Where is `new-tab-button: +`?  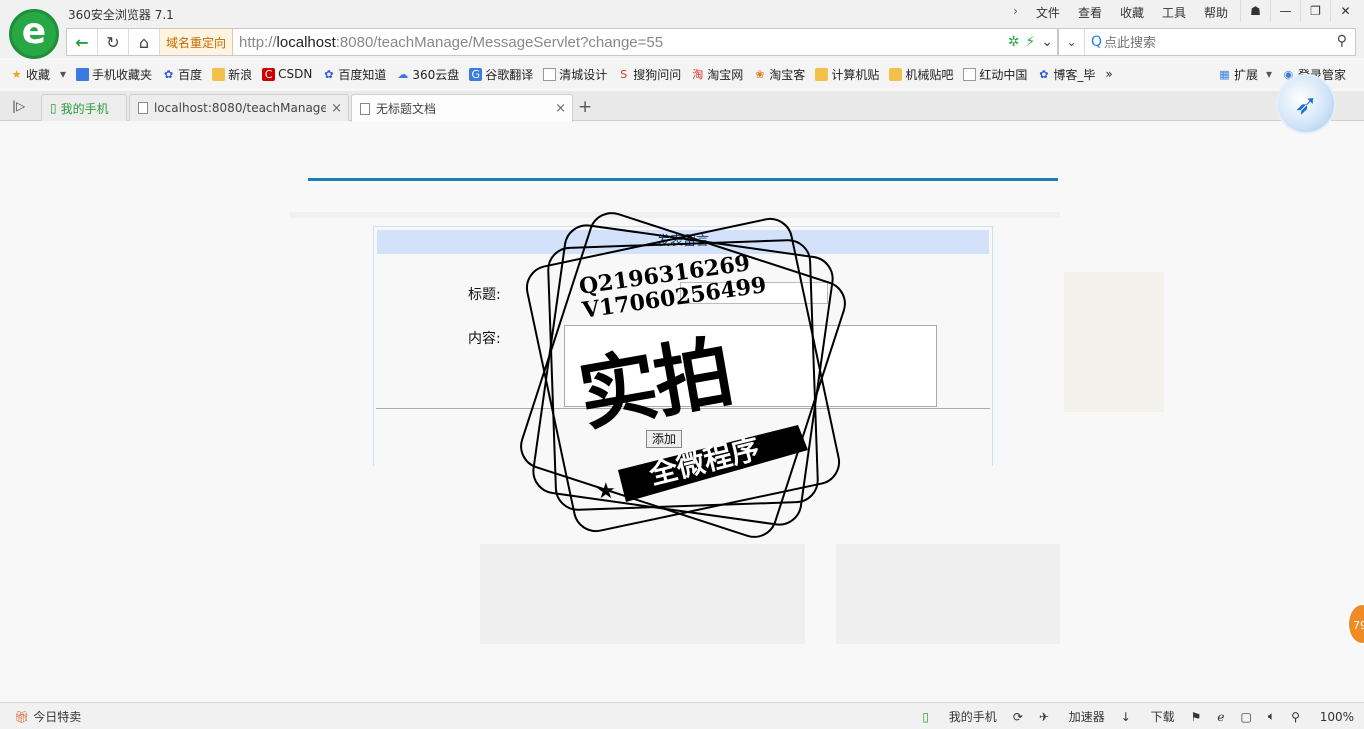
new-tab-button: + is located at coordinates (585, 107).